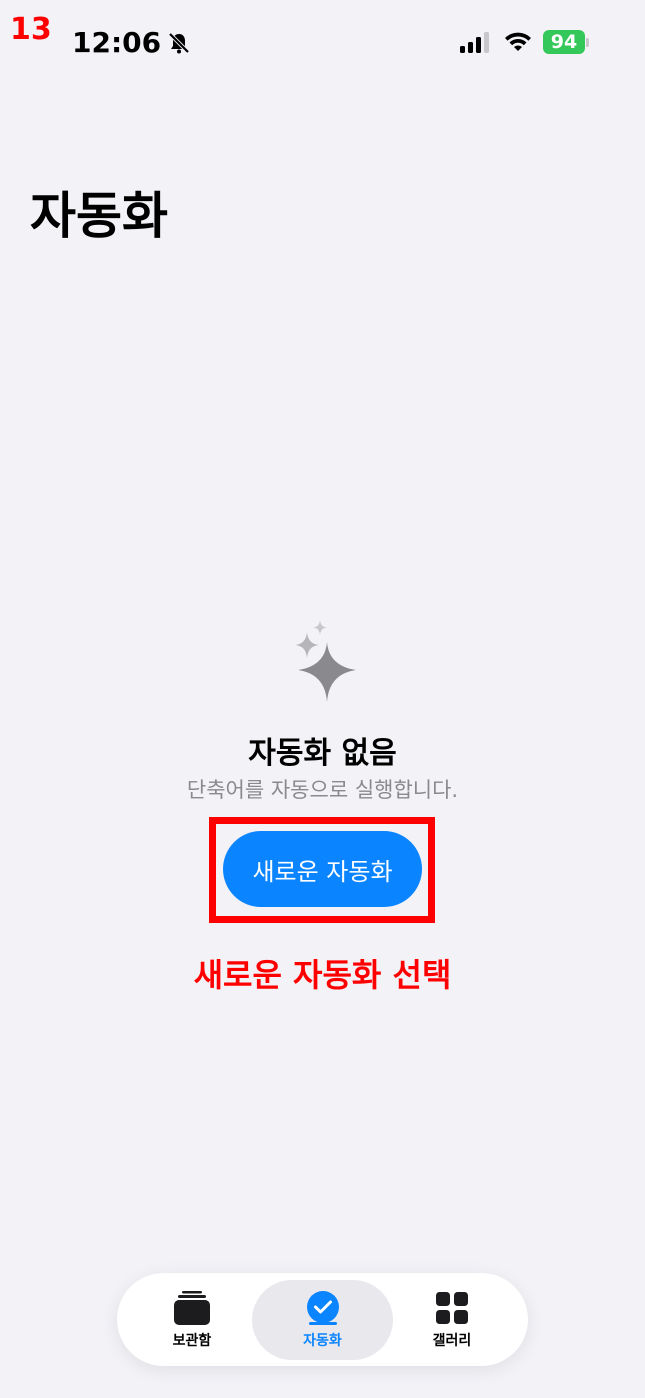 The image size is (645, 1398). I want to click on empty-state-subtitle: 단축어를 자동으로 실행합니다., so click(322, 790).